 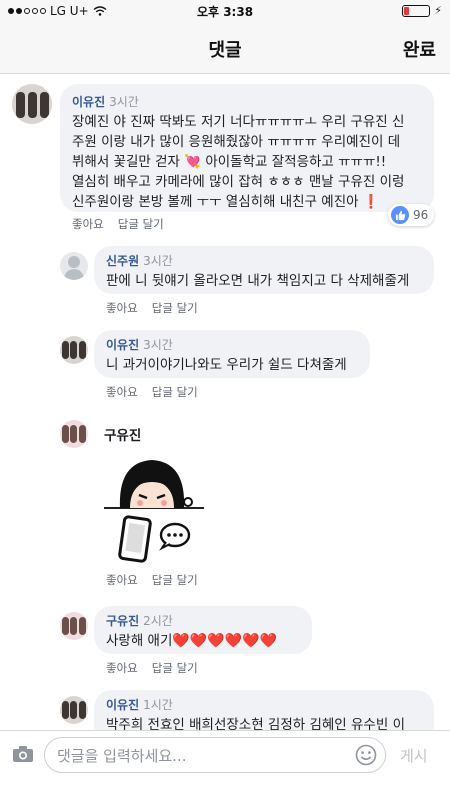 I want to click on status-bar: LG U+ 오후 3:38 ⚡, so click(x=225, y=11).